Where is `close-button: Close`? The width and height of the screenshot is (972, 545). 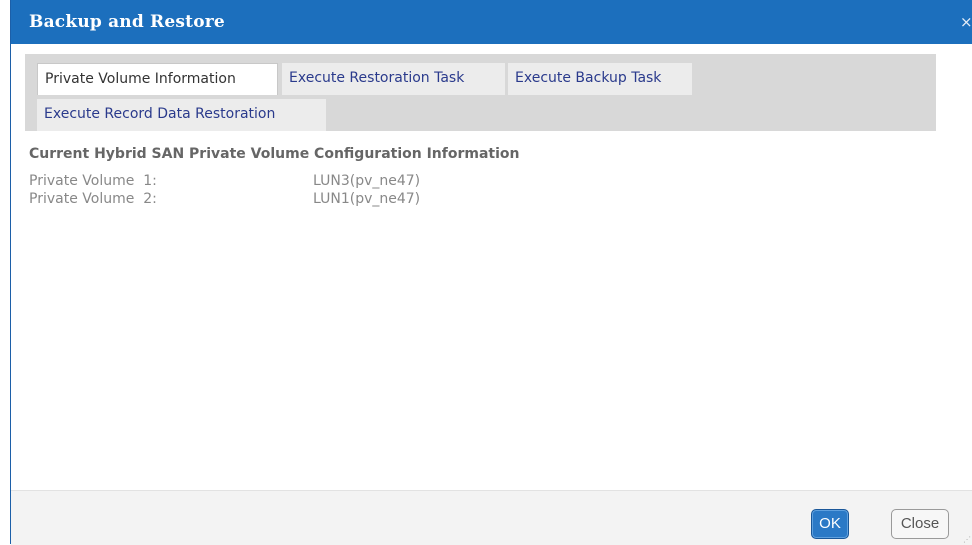 close-button: Close is located at coordinates (920, 524).